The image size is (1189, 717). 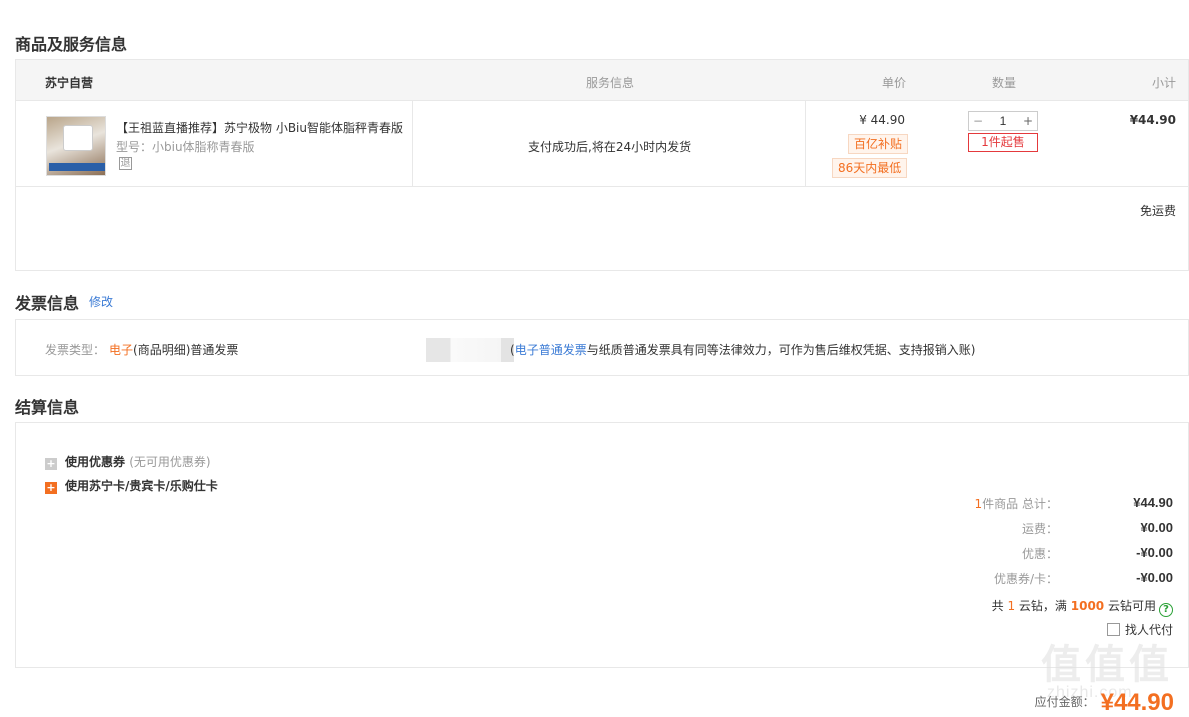 I want to click on goods-table-header: 苏宁自营 服务信息 单价 数量 小计, so click(x=602, y=80).